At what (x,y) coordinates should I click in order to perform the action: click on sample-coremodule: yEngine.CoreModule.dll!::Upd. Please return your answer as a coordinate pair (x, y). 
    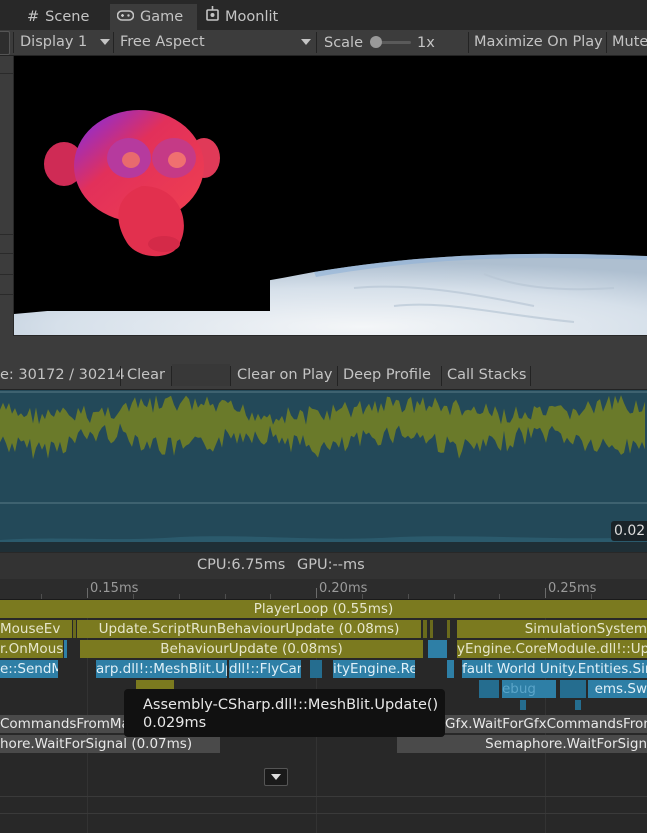
    Looking at the image, I should click on (552, 649).